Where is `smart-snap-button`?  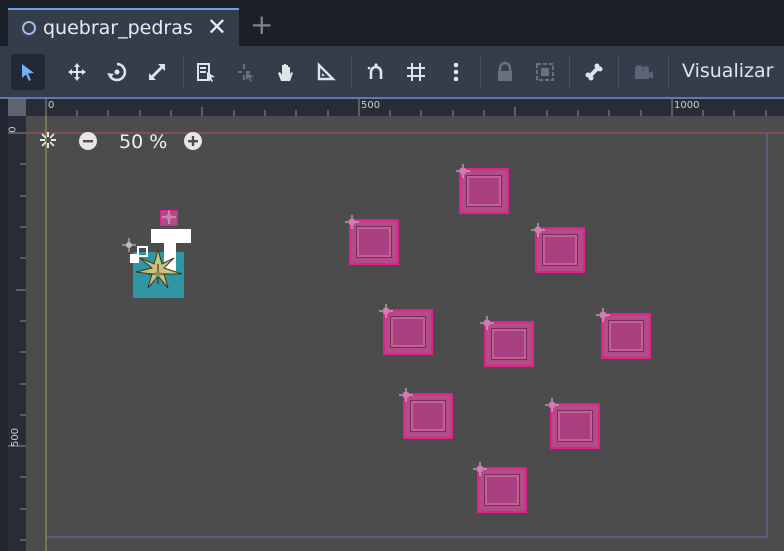 smart-snap-button is located at coordinates (376, 72).